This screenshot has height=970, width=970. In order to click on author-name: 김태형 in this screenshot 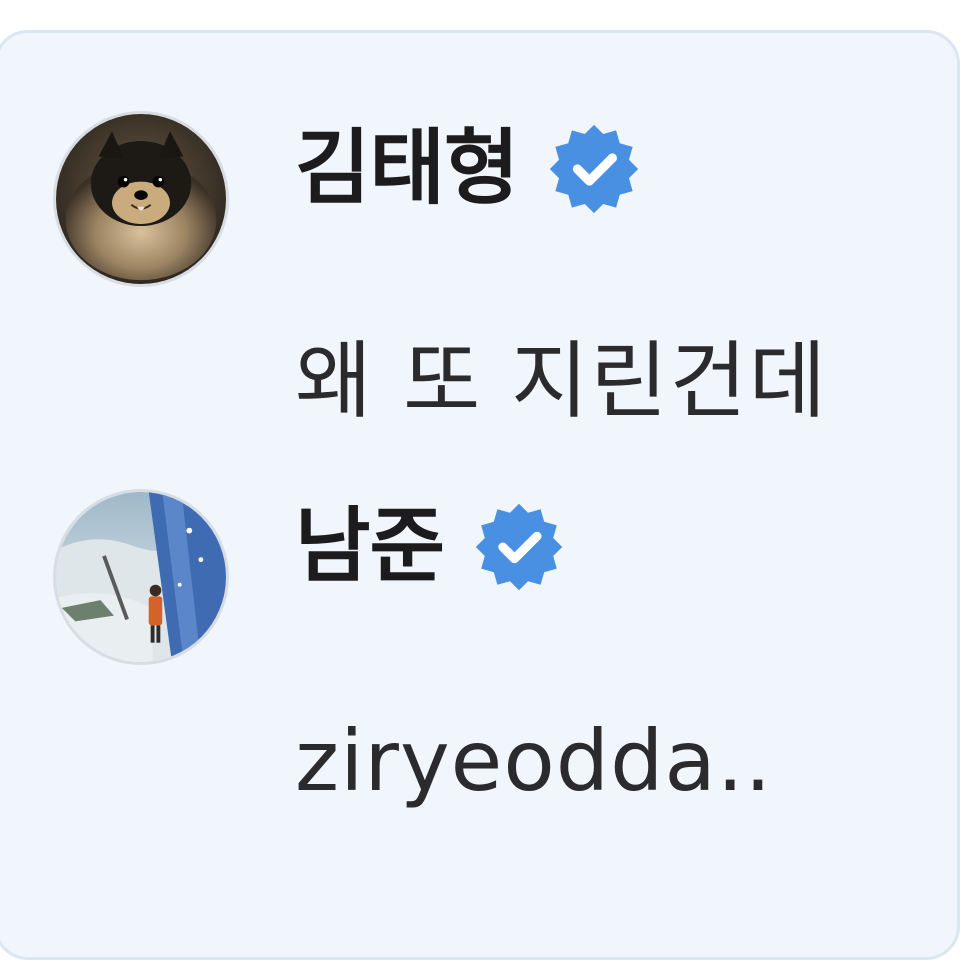, I will do `click(407, 169)`.